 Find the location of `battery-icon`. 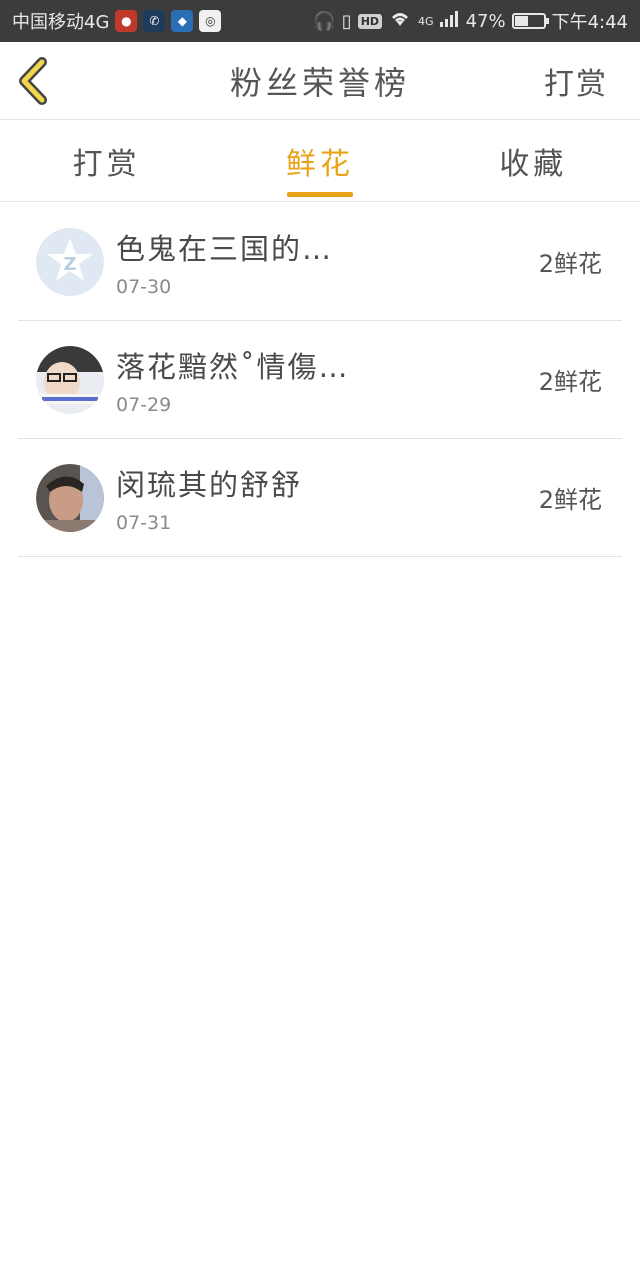

battery-icon is located at coordinates (530, 21).